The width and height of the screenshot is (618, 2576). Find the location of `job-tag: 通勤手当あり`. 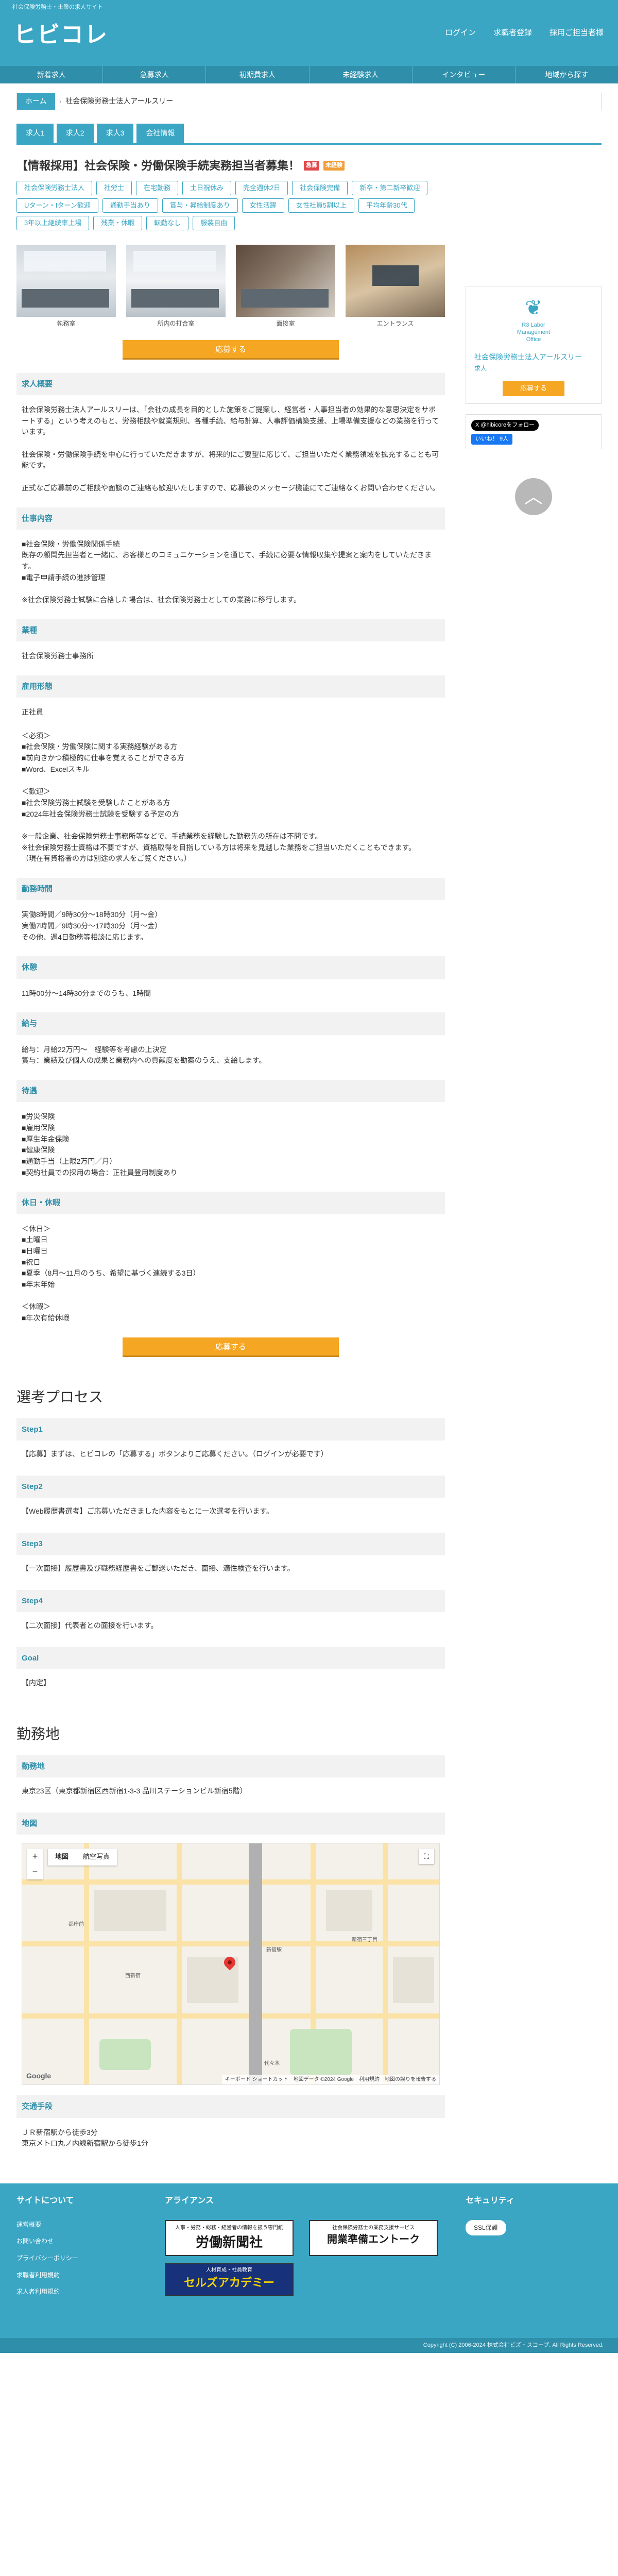

job-tag: 通勤手当あり is located at coordinates (130, 205).